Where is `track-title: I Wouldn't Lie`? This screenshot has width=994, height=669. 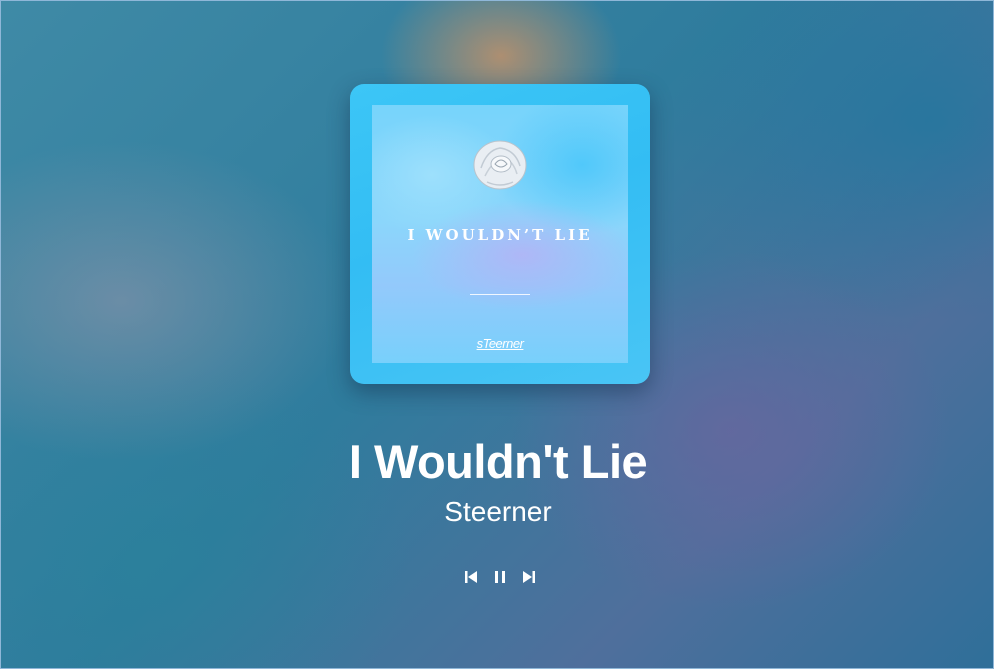 track-title: I Wouldn't Lie is located at coordinates (498, 461).